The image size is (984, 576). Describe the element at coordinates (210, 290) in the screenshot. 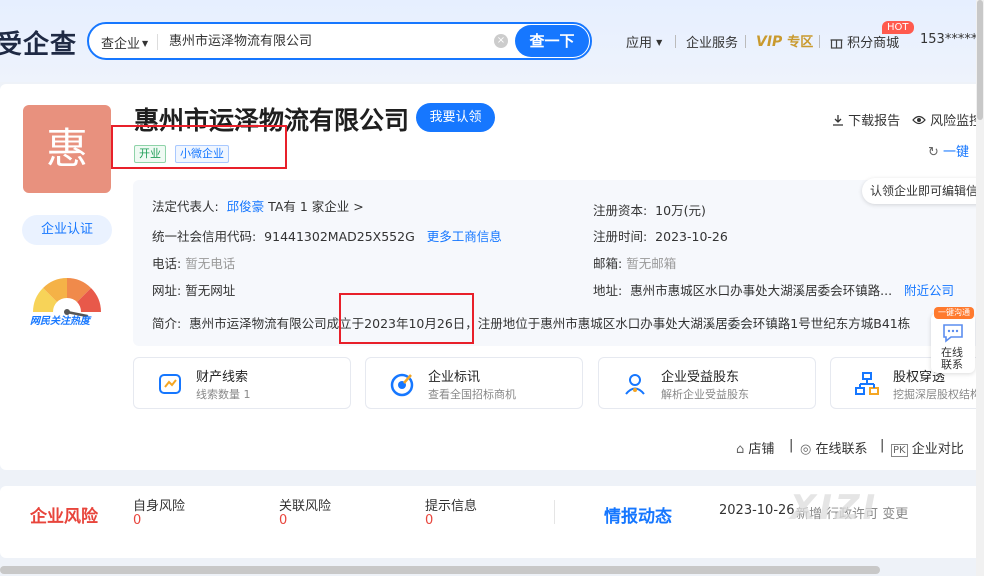

I see `website-value: 暂无网址` at that location.